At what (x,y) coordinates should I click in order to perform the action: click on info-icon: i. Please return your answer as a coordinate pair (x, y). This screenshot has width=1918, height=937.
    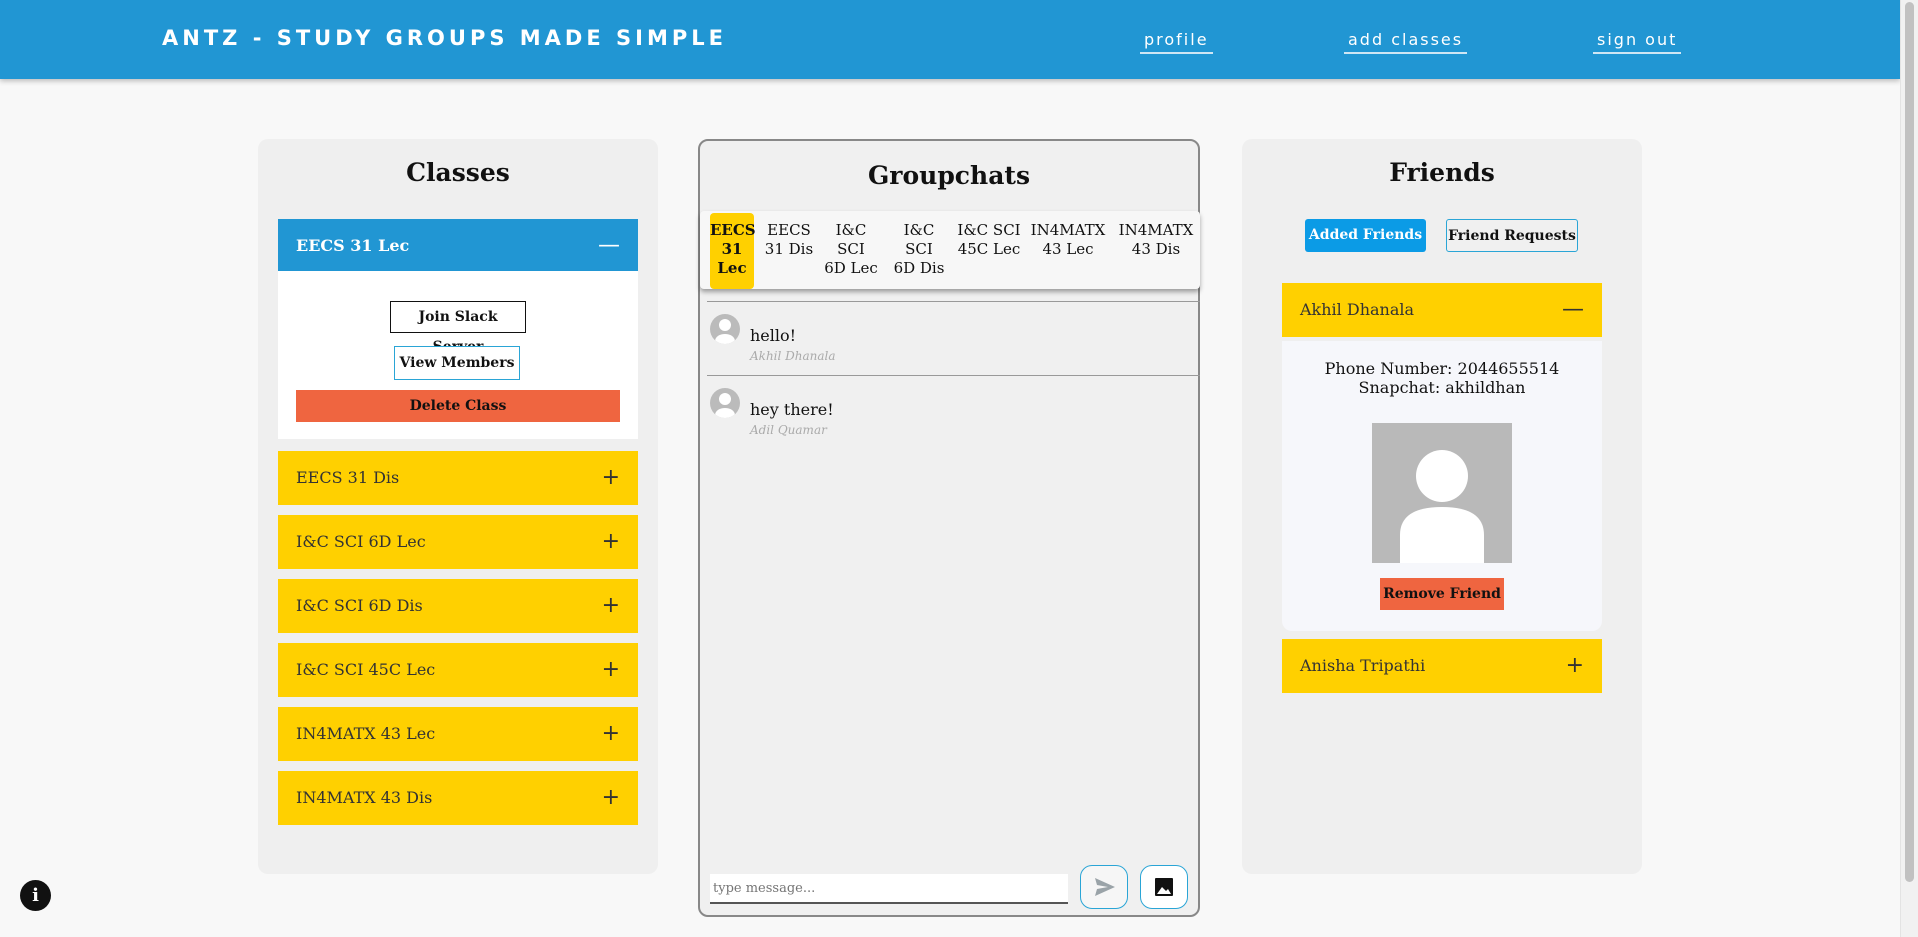
    Looking at the image, I should click on (35, 895).